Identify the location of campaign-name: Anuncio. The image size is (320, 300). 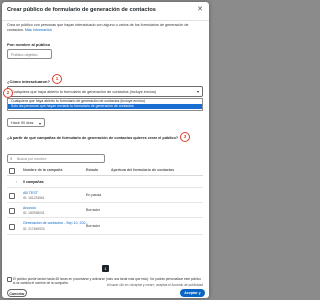
(29, 208).